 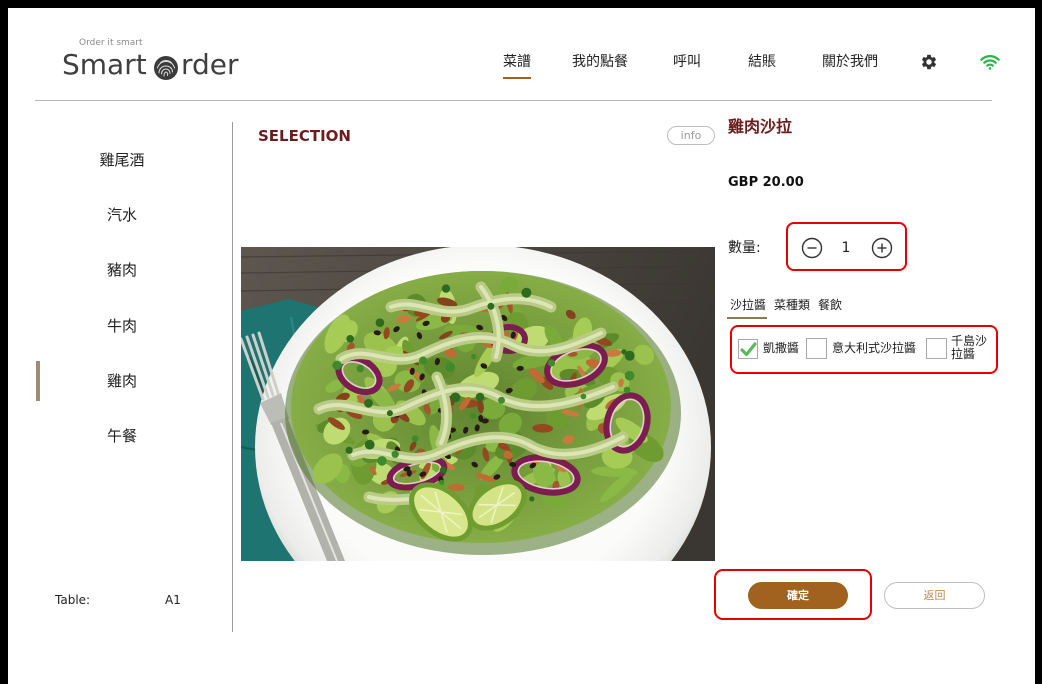 I want to click on category-lunch: 午餐, so click(x=122, y=436).